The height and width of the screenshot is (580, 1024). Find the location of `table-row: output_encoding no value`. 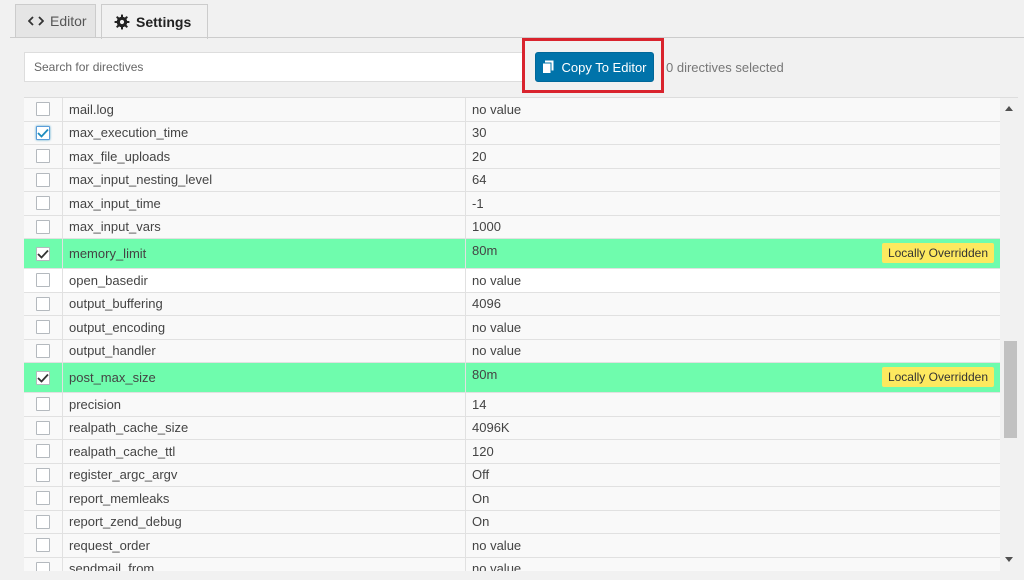

table-row: output_encoding no value is located at coordinates (521, 328).